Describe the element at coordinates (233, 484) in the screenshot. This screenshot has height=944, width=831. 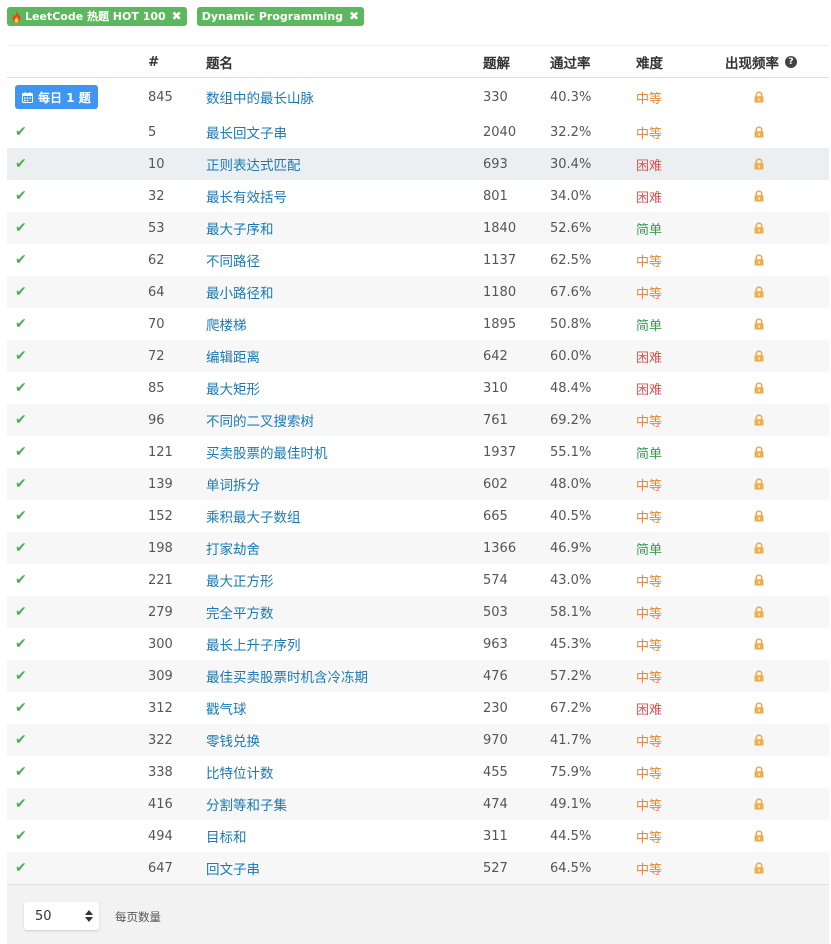
I see `problem-title-link: 单词拆分` at that location.